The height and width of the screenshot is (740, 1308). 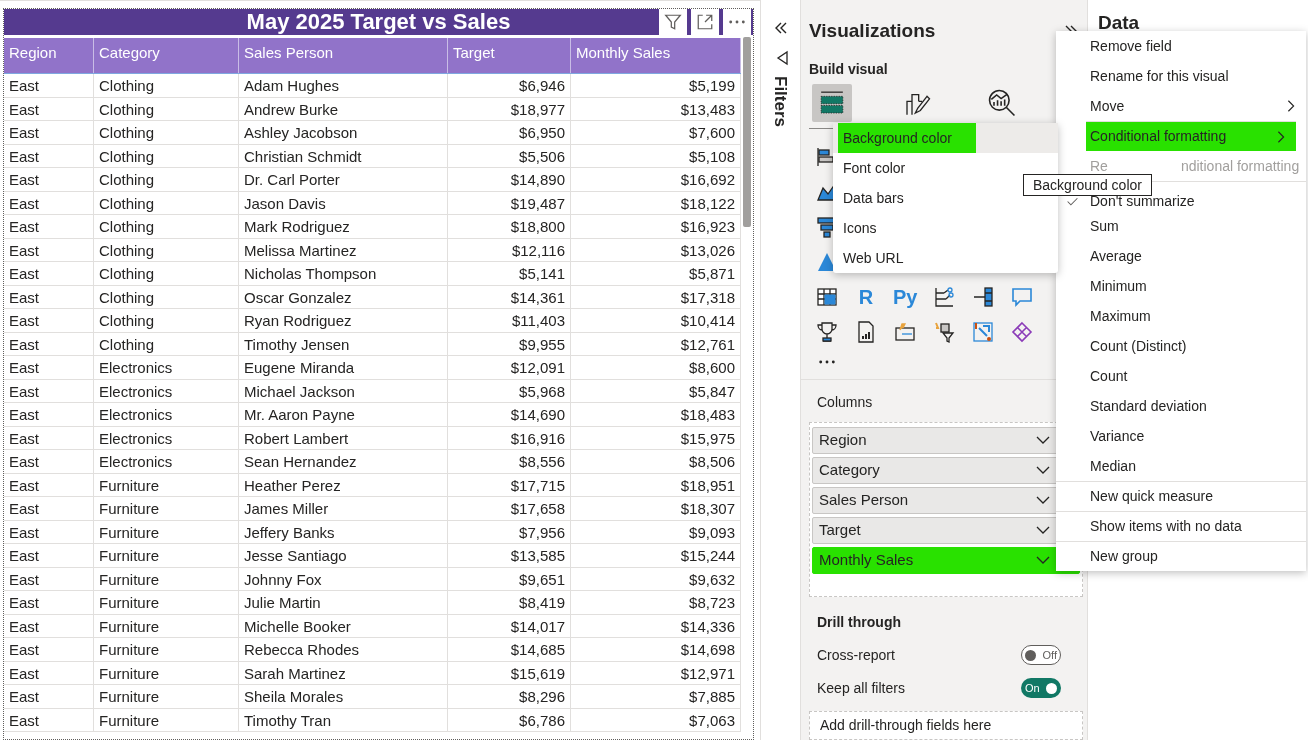 I want to click on menu-item: Show items with no data, so click(x=1181, y=526).